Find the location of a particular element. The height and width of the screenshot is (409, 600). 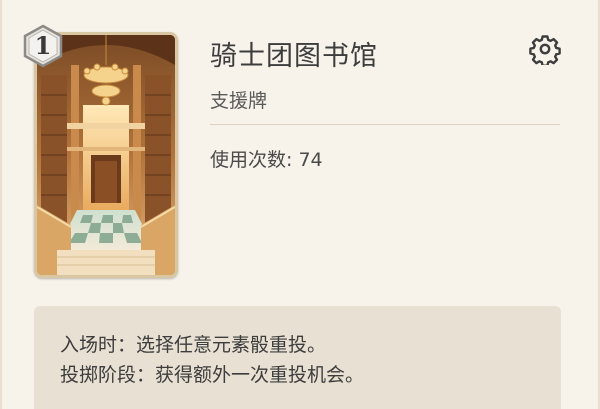

effect-line: 投掷阶段：获得额外一次重投机会。 is located at coordinates (212, 375).